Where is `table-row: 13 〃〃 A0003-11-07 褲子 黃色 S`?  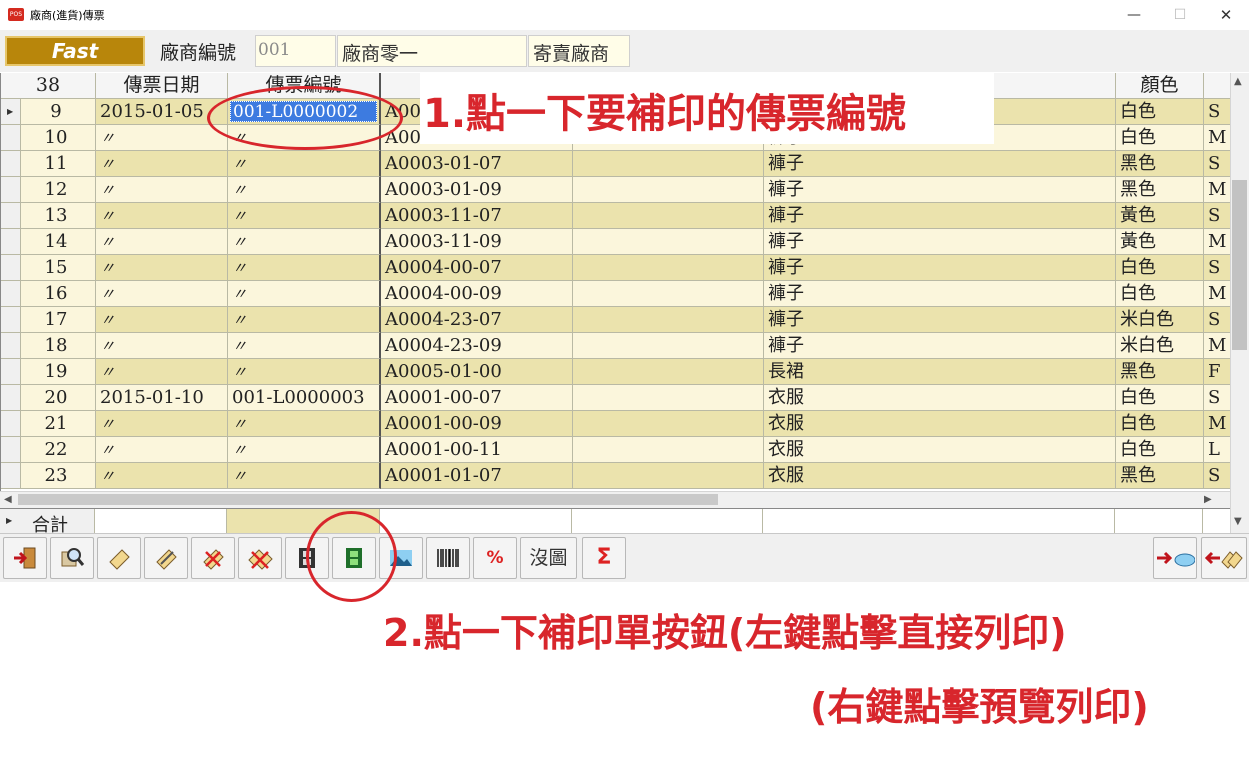 table-row: 13 〃〃 A0003-11-07 褲子 黃色 S is located at coordinates (615, 216).